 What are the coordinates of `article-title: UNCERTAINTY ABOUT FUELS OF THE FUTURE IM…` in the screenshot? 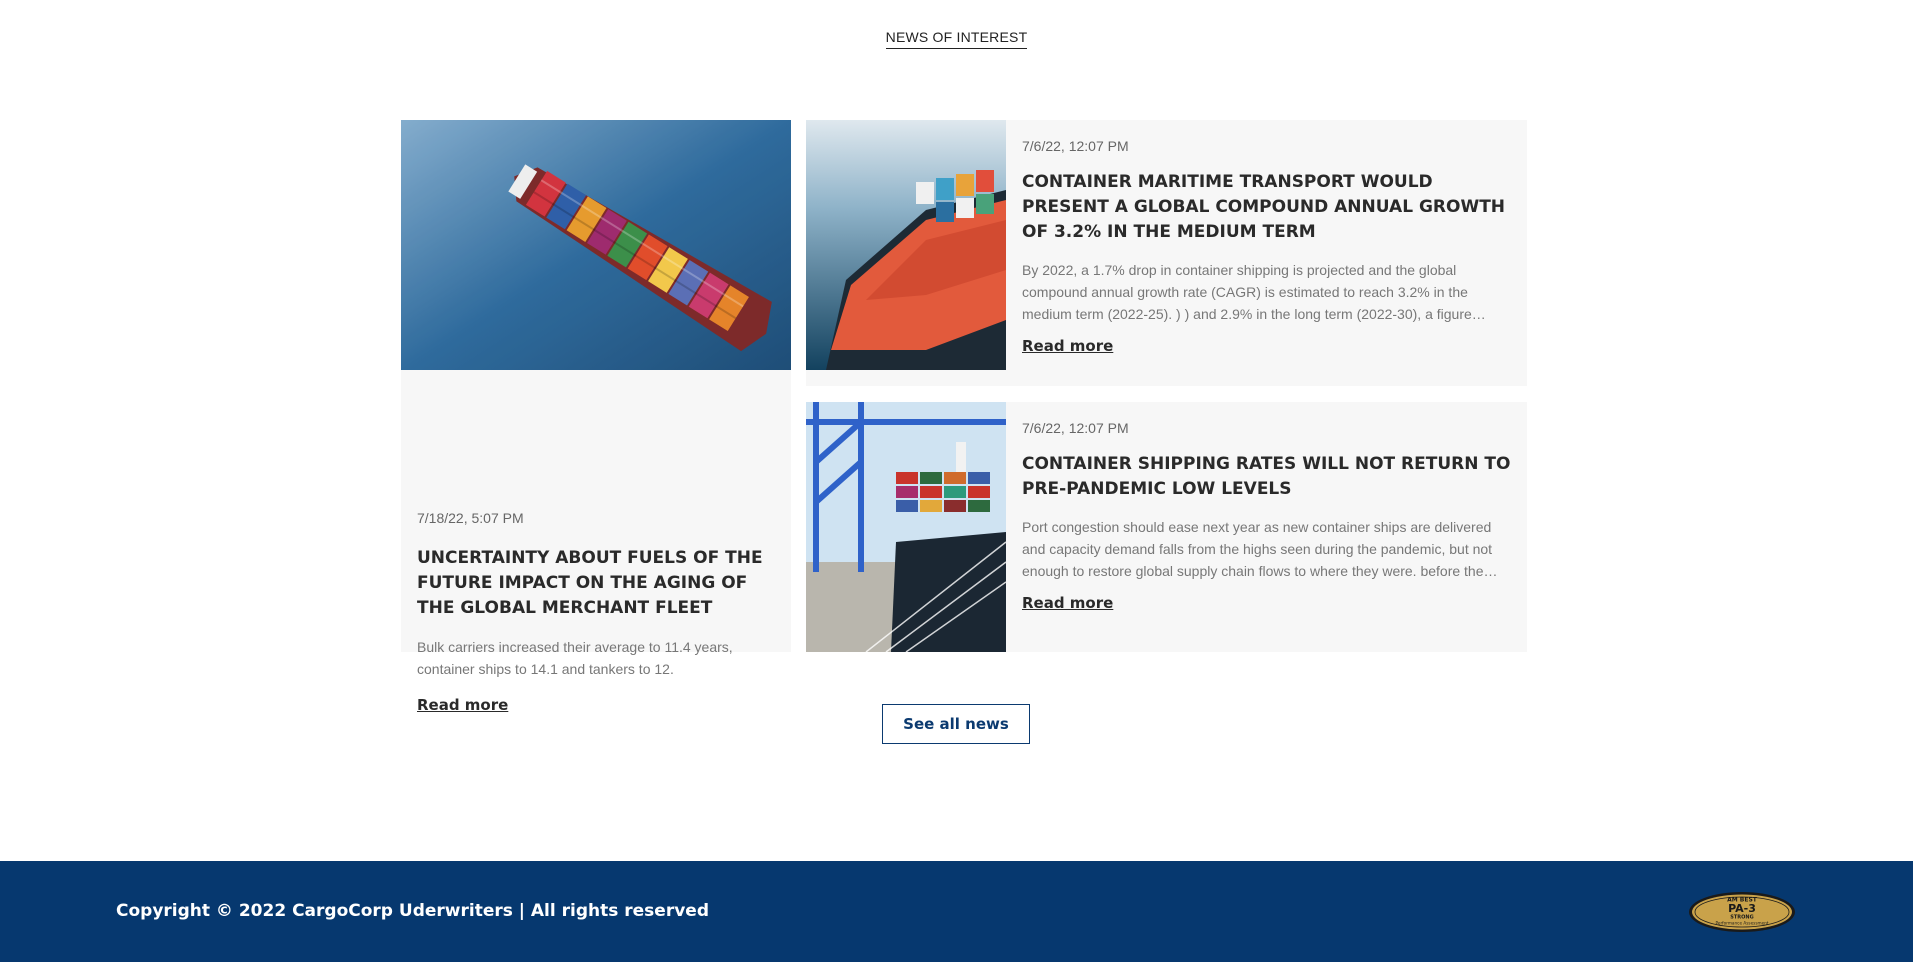 It's located at (597, 583).